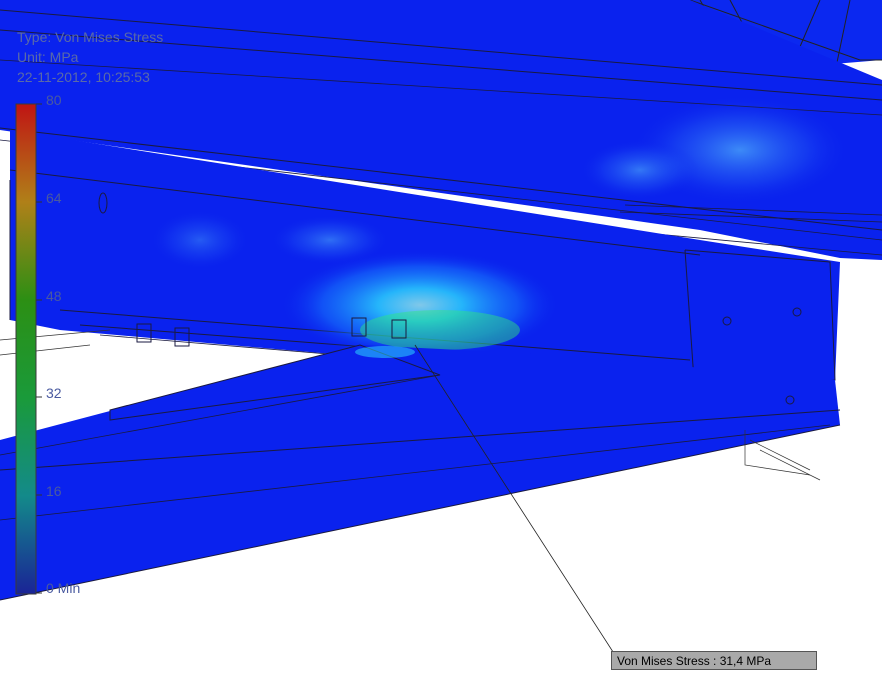 The image size is (882, 691). What do you see at coordinates (83, 77) in the screenshot?
I see `result-timestamp: 22-11-2012, 10:25:53` at bounding box center [83, 77].